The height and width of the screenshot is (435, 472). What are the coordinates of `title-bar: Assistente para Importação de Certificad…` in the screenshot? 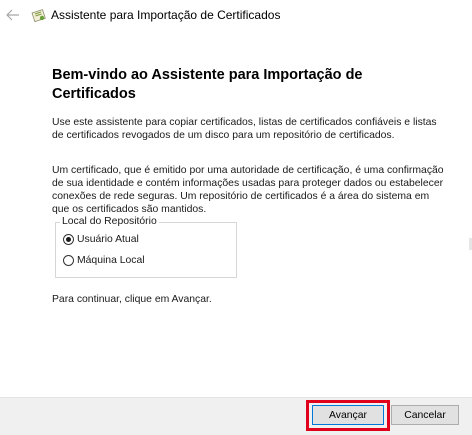 It's located at (236, 16).